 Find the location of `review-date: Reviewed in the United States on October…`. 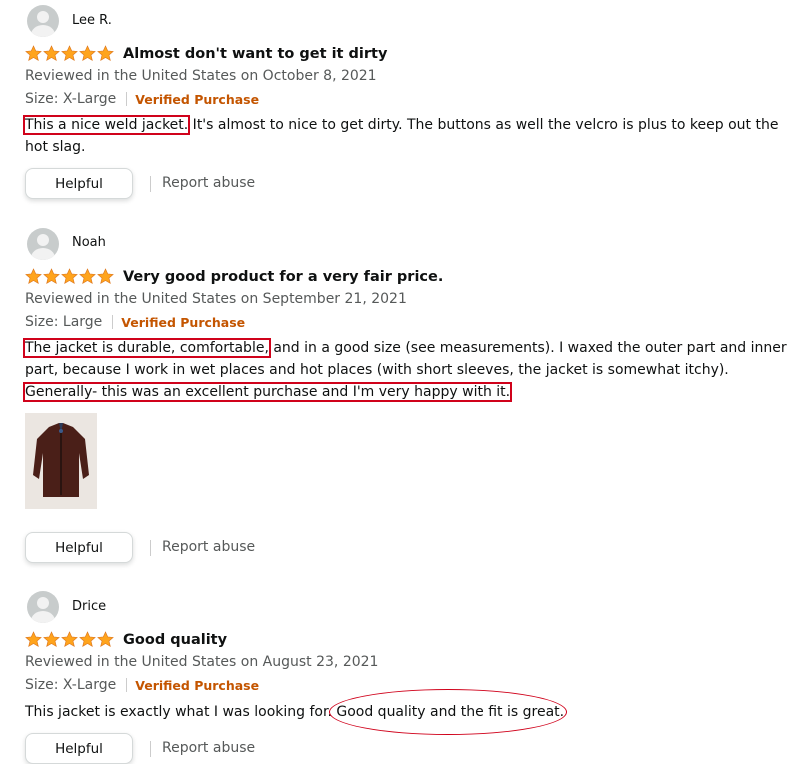

review-date: Reviewed in the United States on October… is located at coordinates (201, 76).